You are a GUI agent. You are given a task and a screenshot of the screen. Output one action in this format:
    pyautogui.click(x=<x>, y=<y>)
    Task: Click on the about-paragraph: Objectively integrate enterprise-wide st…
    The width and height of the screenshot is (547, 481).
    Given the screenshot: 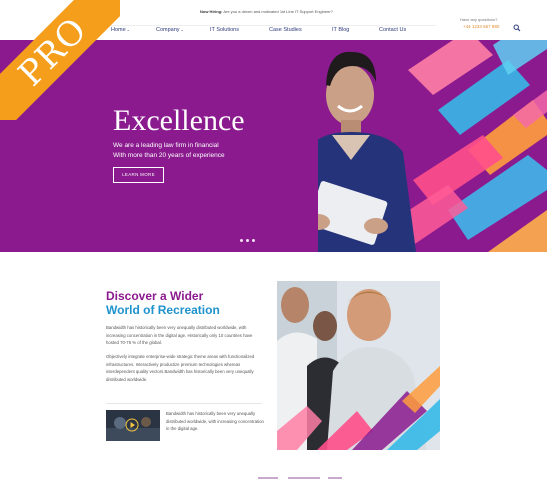 What is the action you would take?
    pyautogui.click(x=180, y=368)
    